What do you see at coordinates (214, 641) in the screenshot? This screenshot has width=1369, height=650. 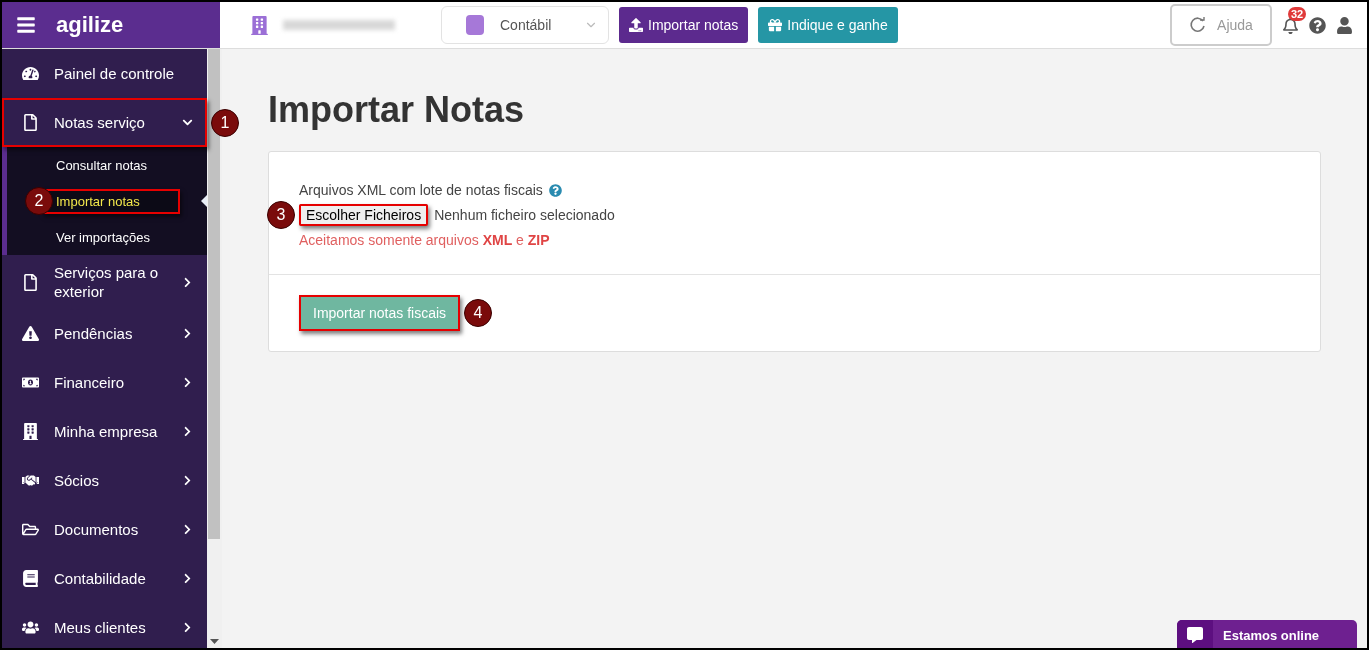 I see `scroll-down-icon` at bounding box center [214, 641].